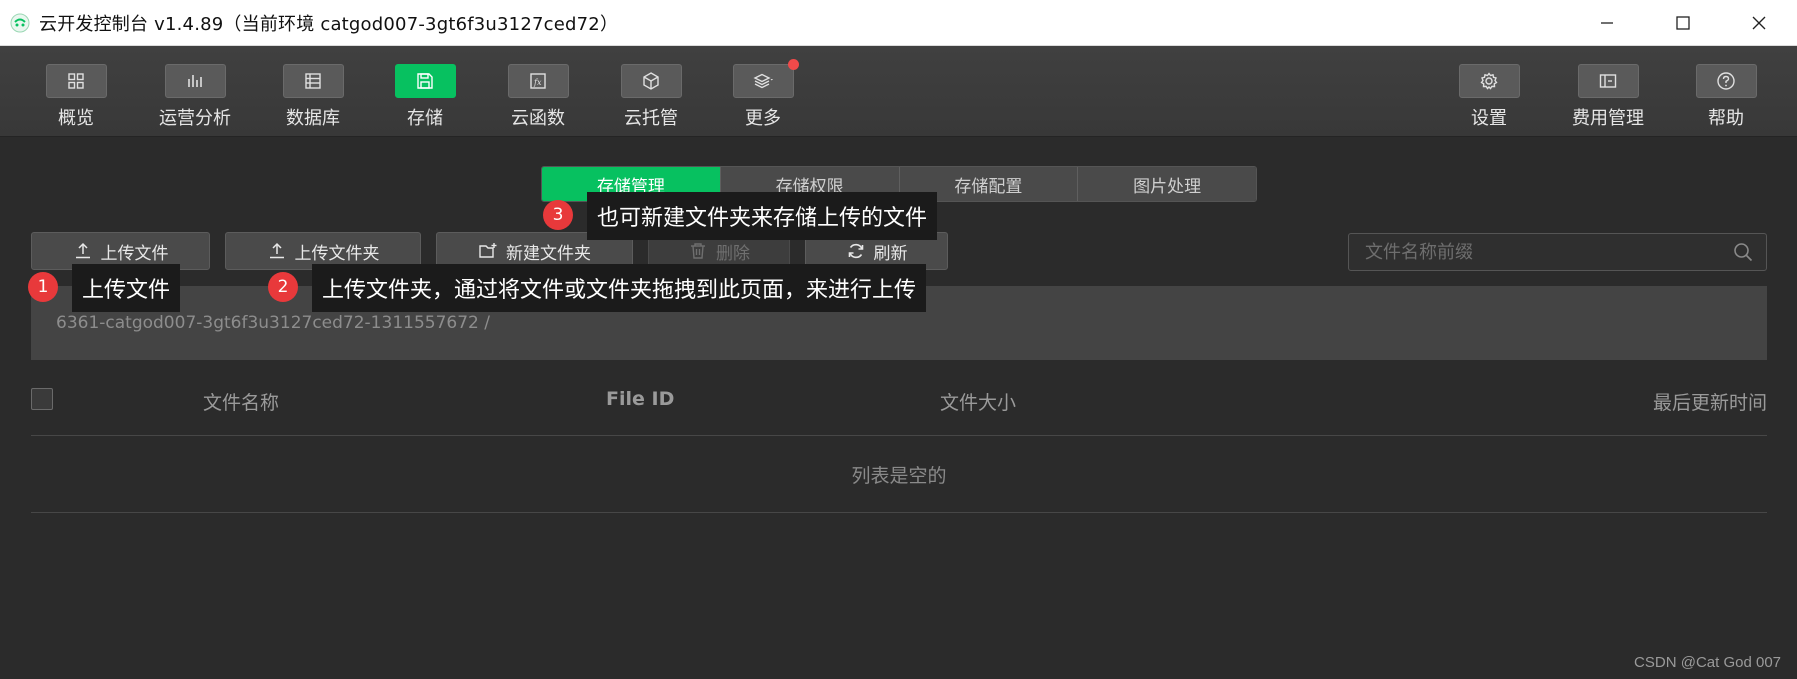  Describe the element at coordinates (126, 288) in the screenshot. I see `annotation-callout-1: 上传文件` at that location.